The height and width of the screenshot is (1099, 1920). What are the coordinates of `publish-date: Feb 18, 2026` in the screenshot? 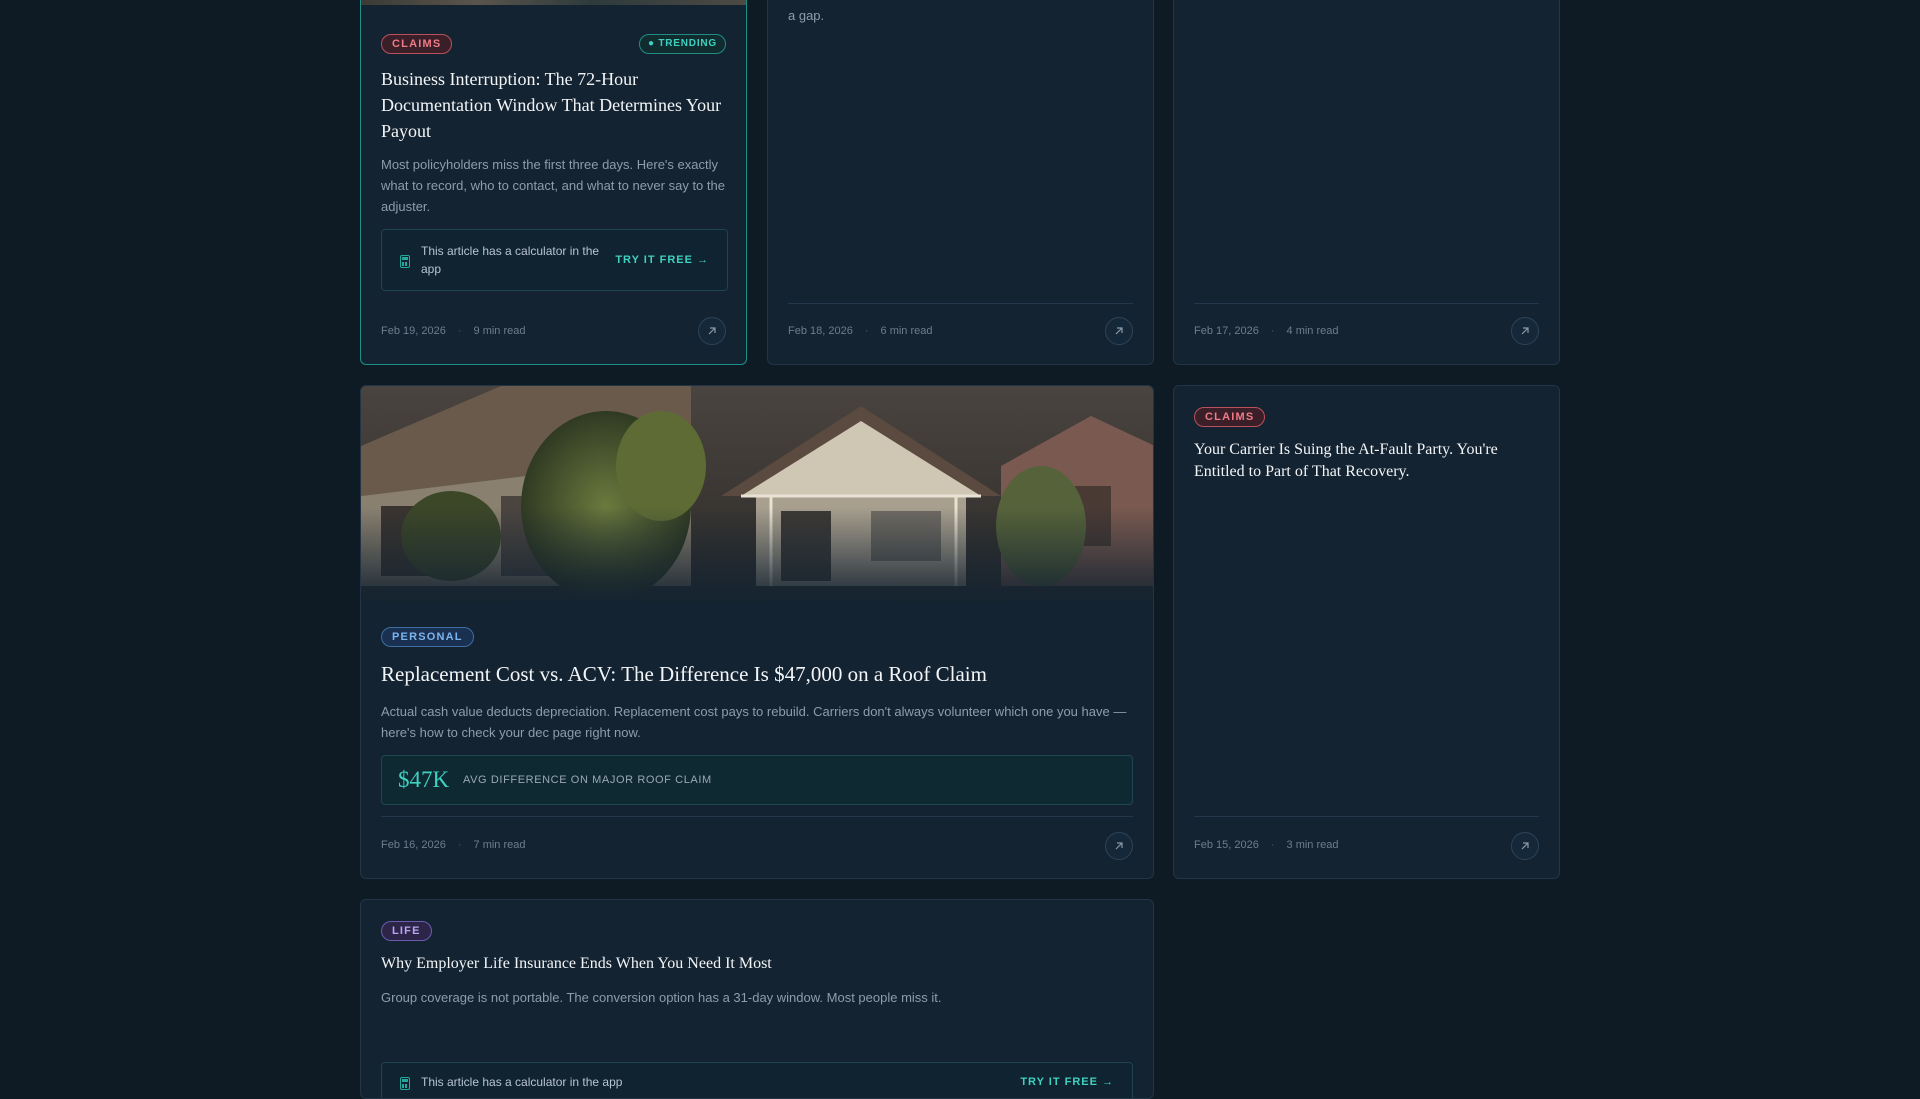 It's located at (820, 331).